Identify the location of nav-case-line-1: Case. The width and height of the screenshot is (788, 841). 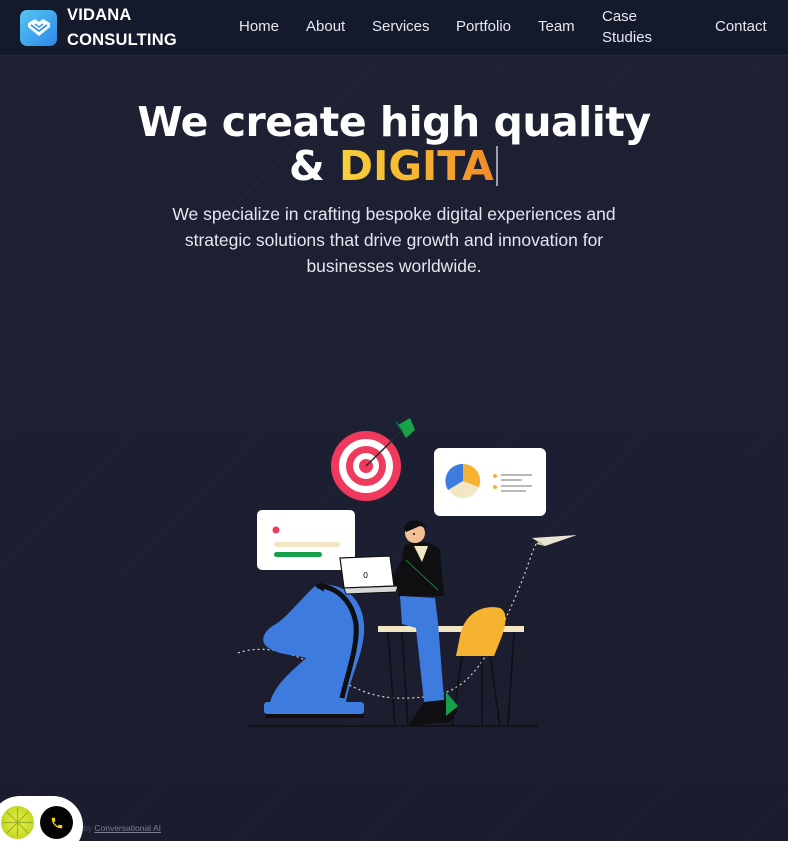
(620, 16).